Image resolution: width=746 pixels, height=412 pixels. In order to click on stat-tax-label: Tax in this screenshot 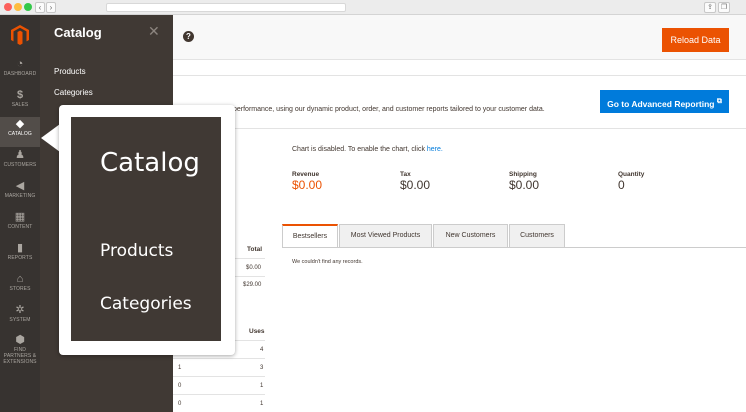, I will do `click(405, 174)`.